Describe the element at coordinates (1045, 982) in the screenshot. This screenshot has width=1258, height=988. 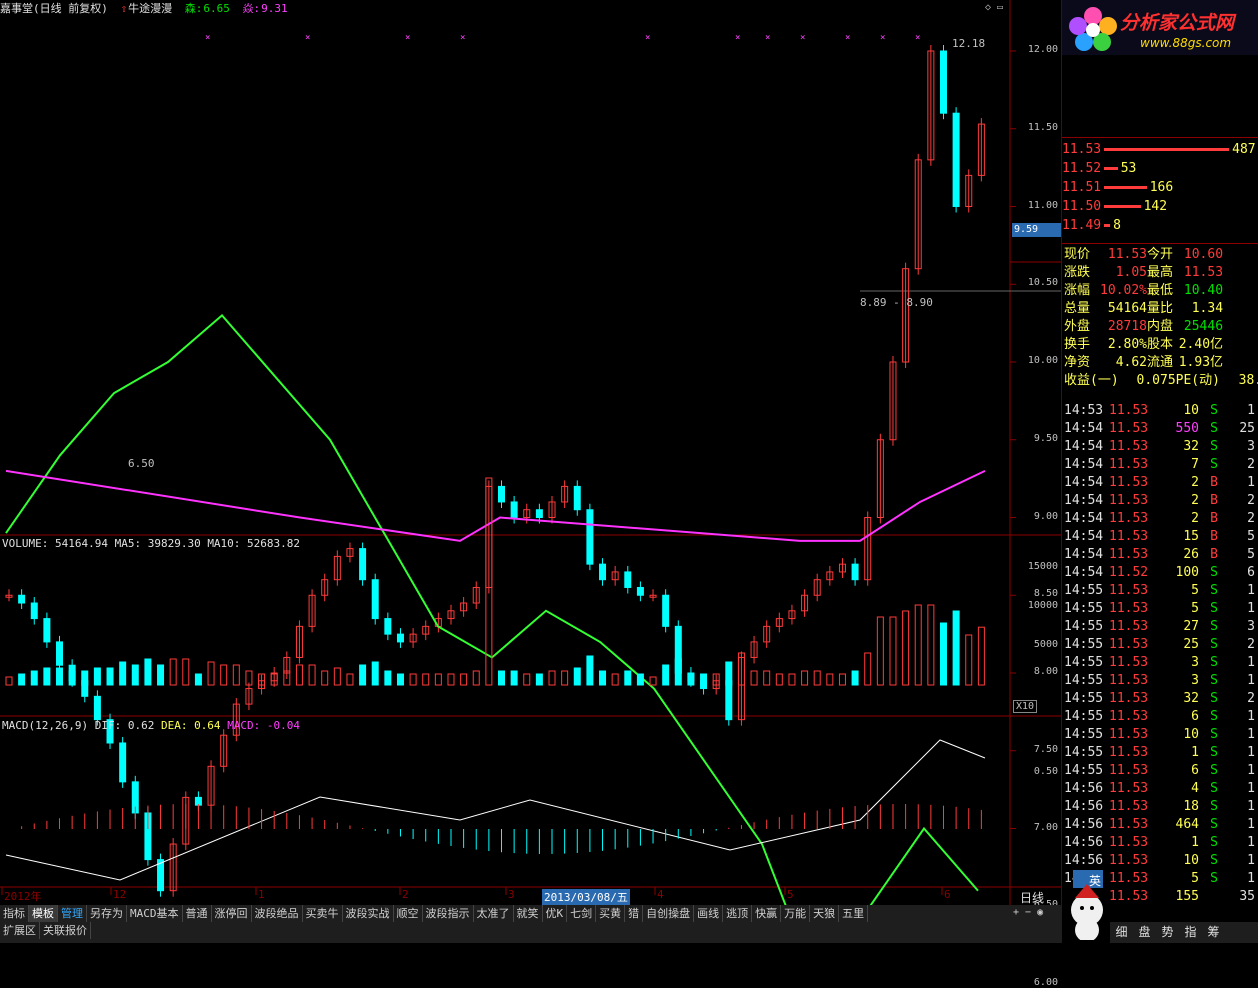
I see `price-axis-label: 6.00` at that location.